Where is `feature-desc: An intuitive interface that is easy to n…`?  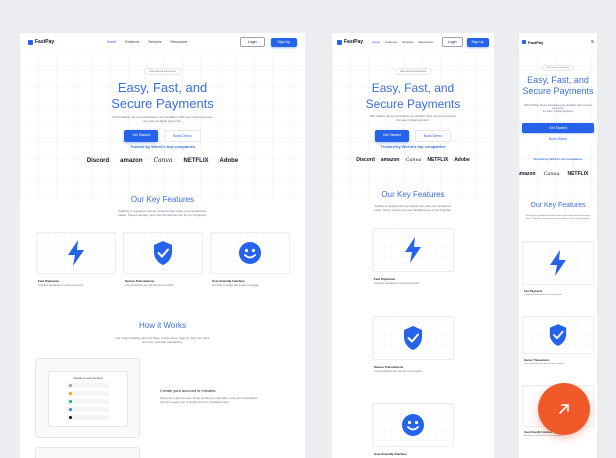
feature-desc: An intuitive interface that is easy to n… is located at coordinates (544, 436).